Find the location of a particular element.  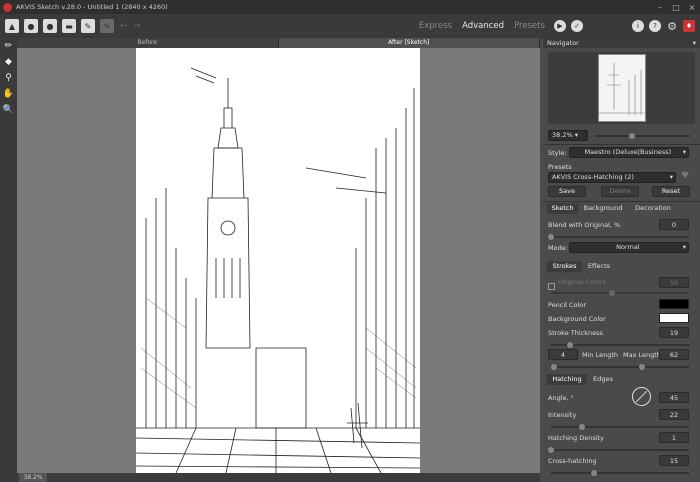

left-toolbar: ✏ ◆ ⚲ ✋ 🔍 is located at coordinates (8, 260).